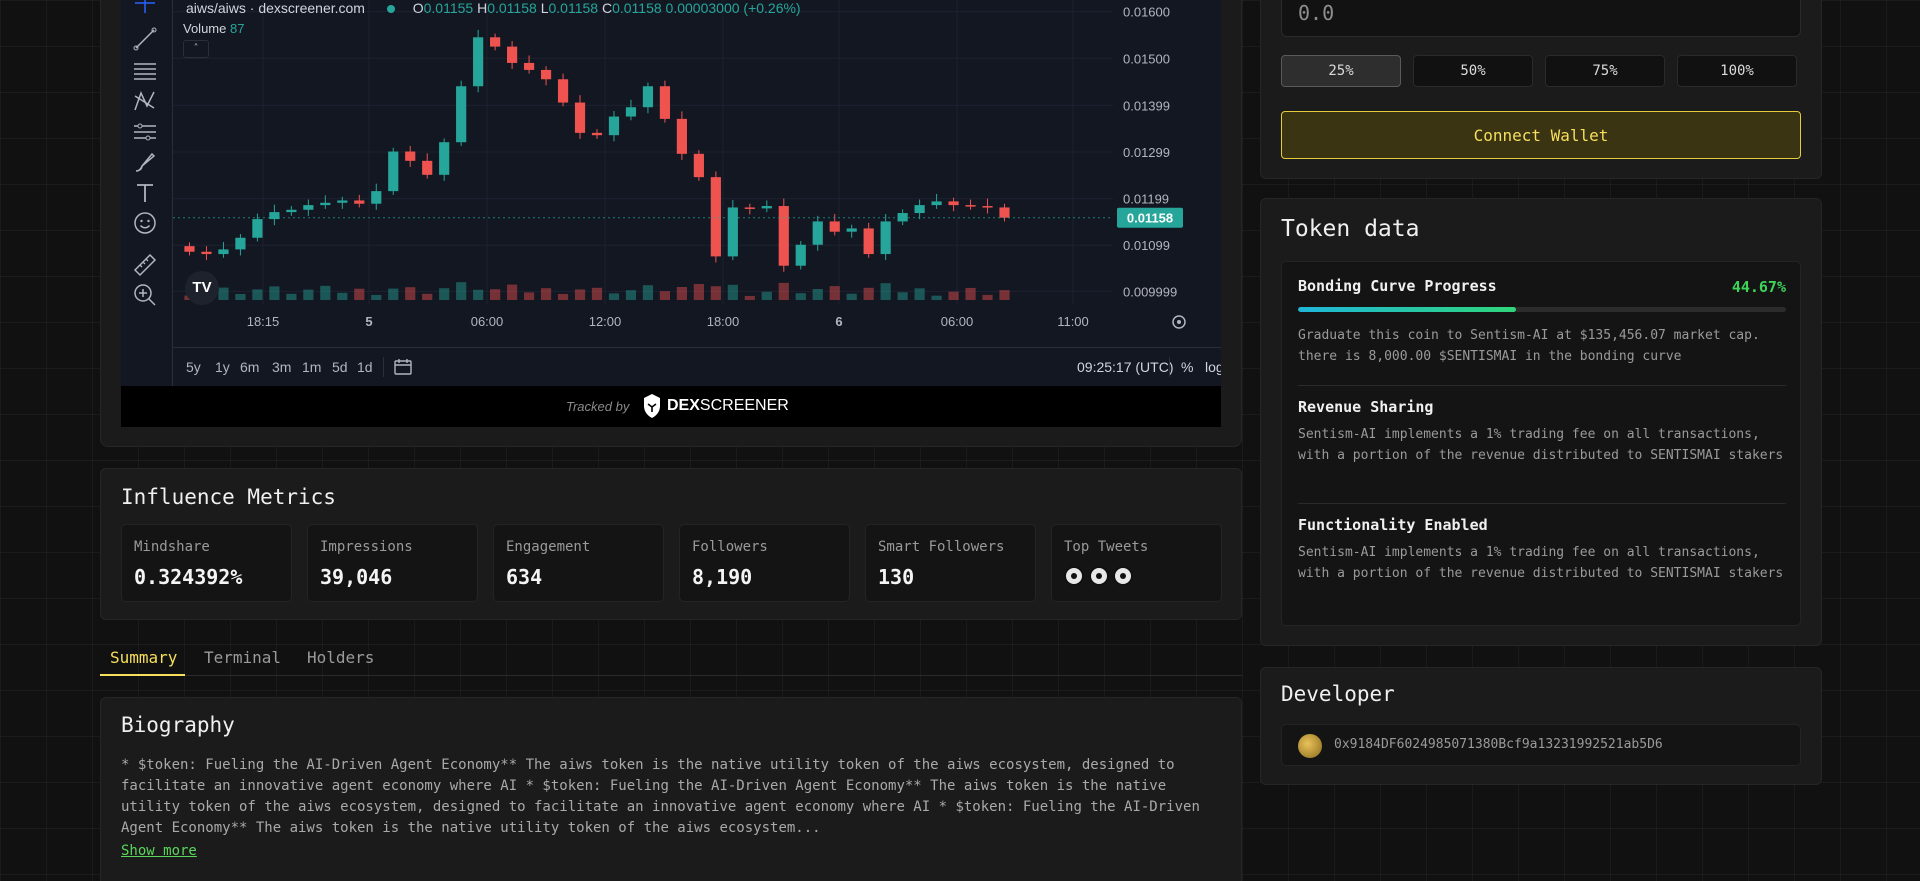 Image resolution: width=1920 pixels, height=881 pixels. I want to click on percent-toggle: %, so click(1187, 367).